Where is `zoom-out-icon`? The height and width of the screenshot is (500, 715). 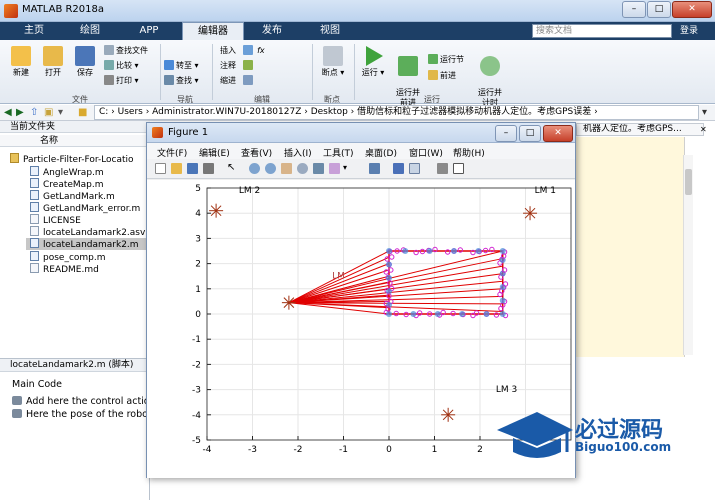 zoom-out-icon is located at coordinates (270, 168).